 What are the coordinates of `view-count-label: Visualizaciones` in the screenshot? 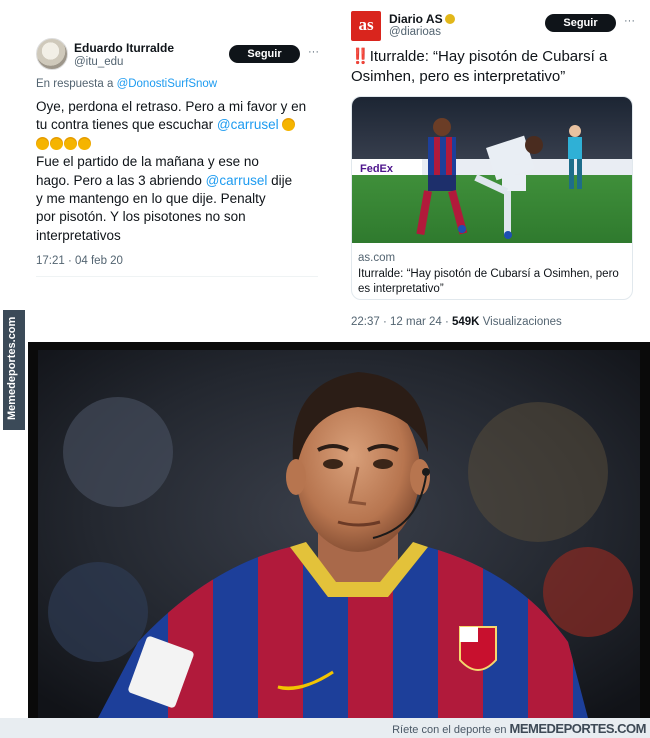 It's located at (520, 322).